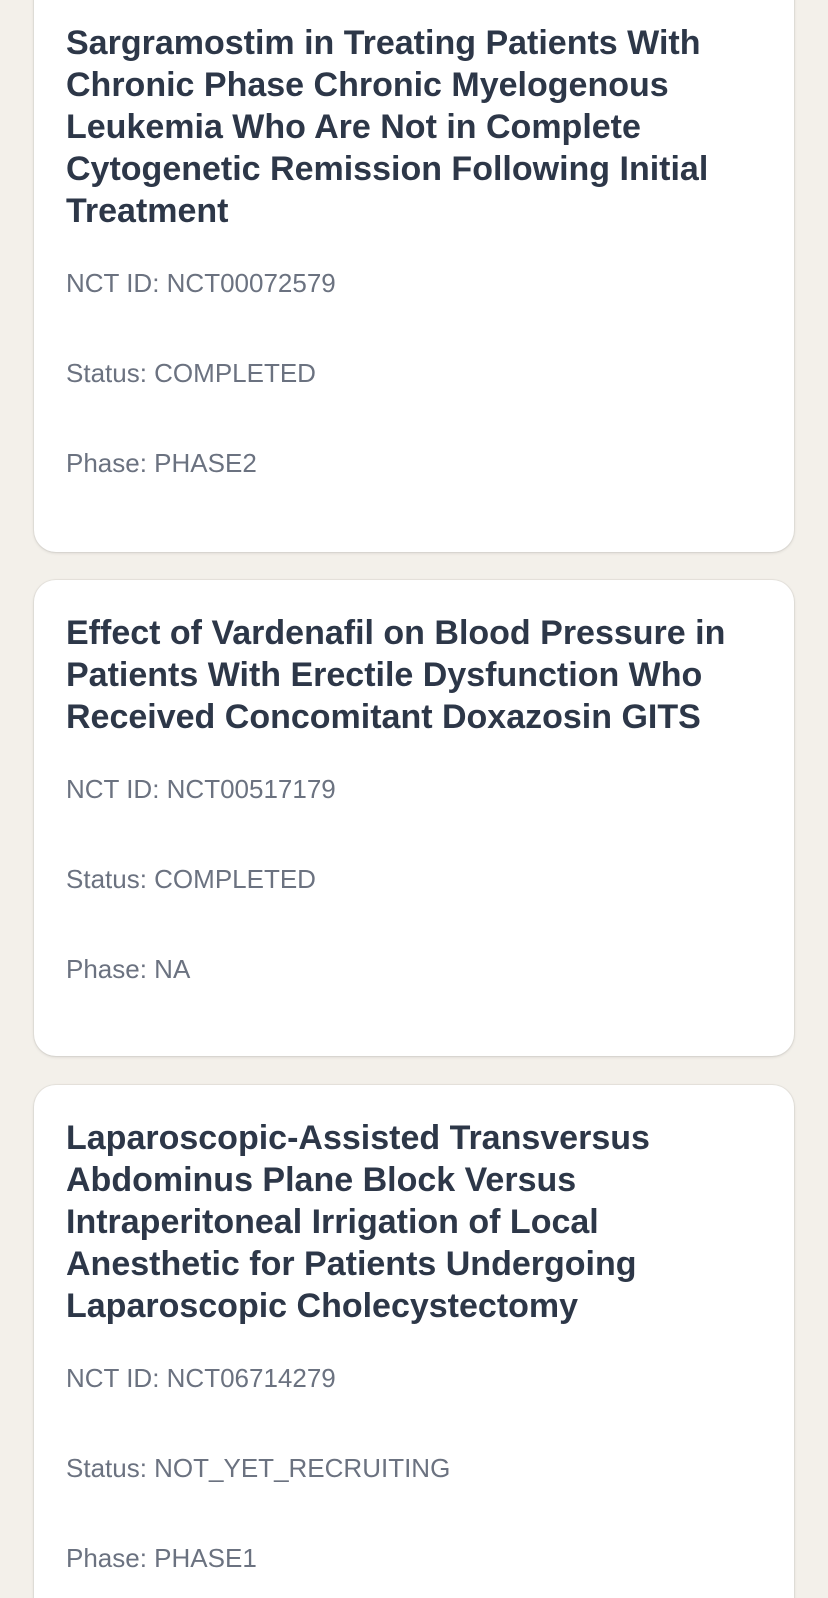 The width and height of the screenshot is (828, 1598). What do you see at coordinates (201, 789) in the screenshot?
I see `trial-nct-id: NCT ID: NCT00517179` at bounding box center [201, 789].